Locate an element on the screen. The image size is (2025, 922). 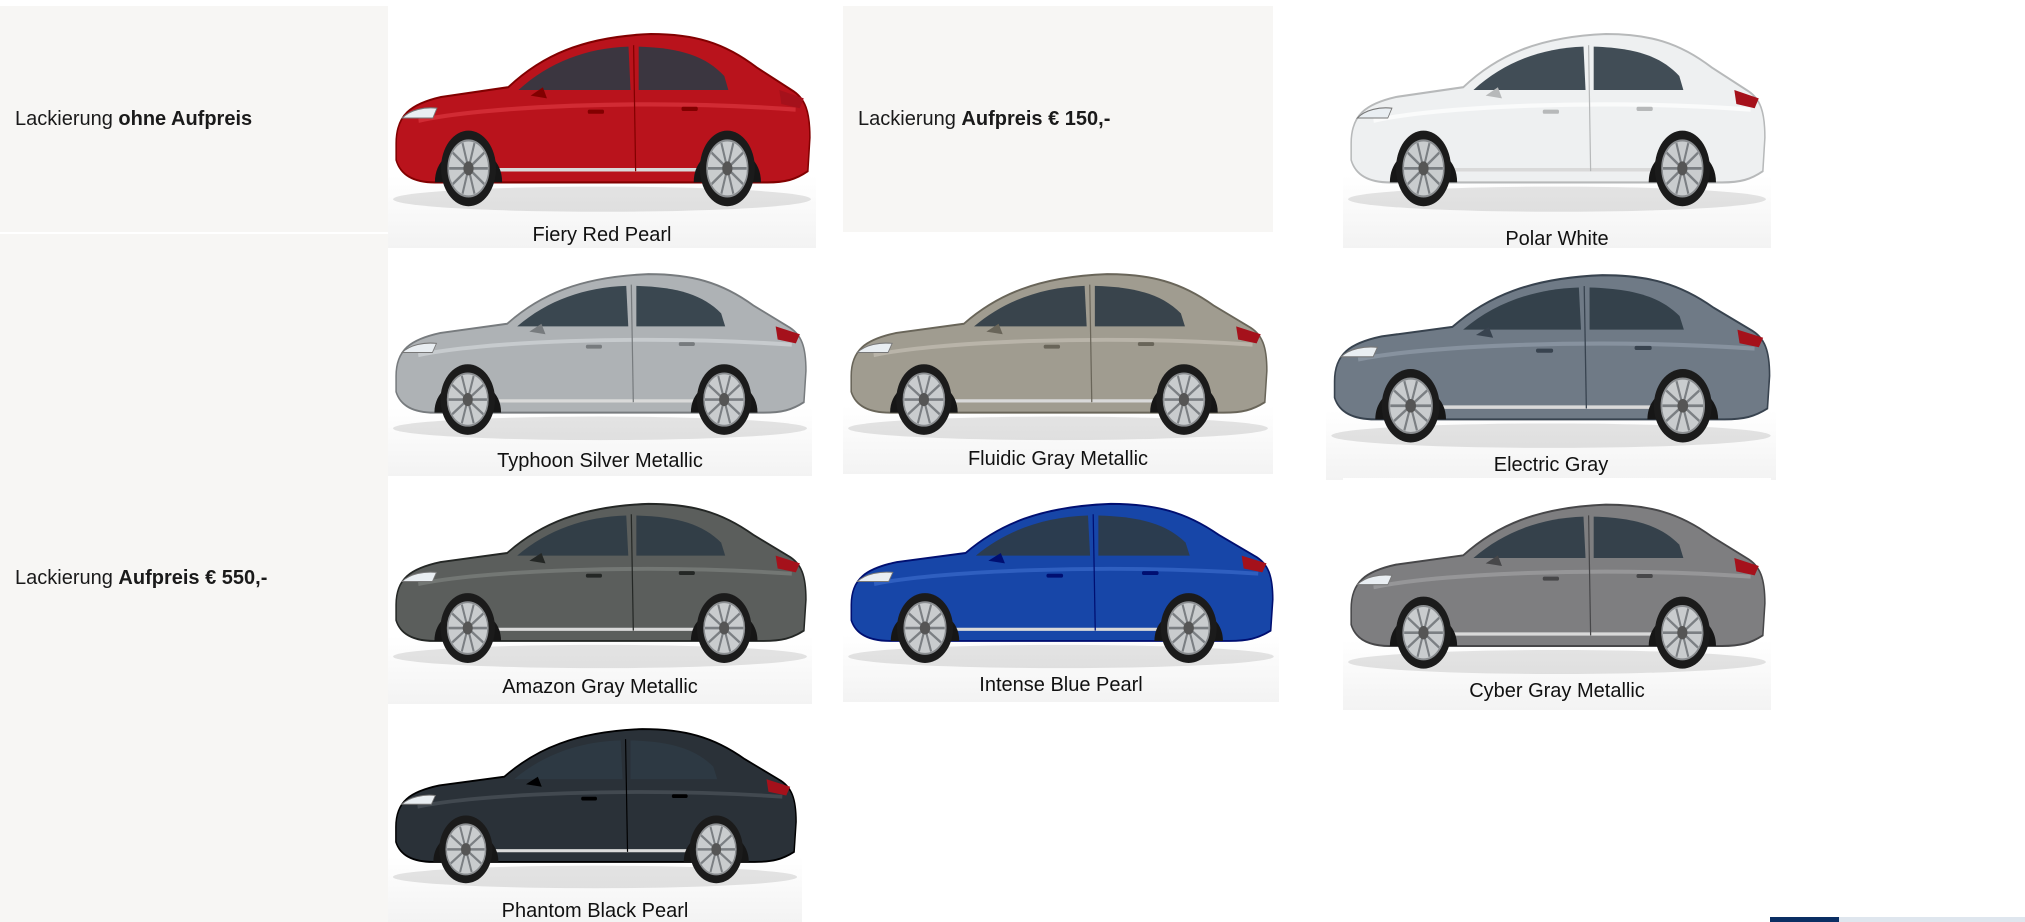
color-name: Cyber Gray Metallic is located at coordinates (1557, 691).